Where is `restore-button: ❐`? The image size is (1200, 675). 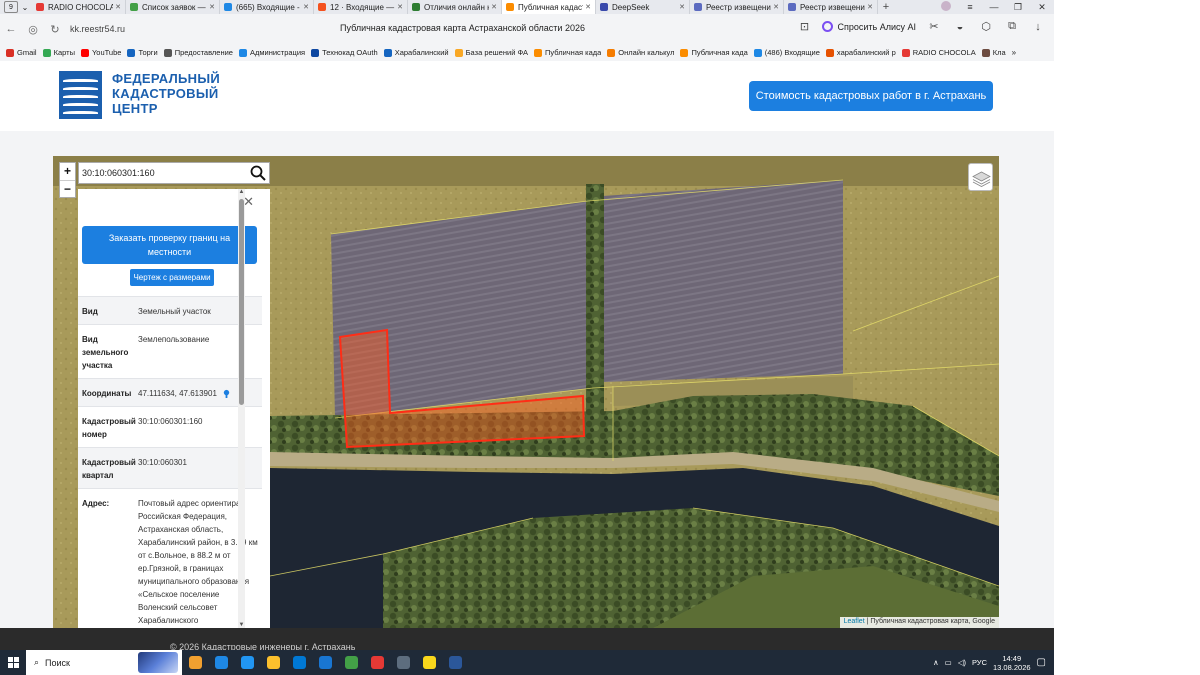
restore-button: ❐ is located at coordinates (1018, 7).